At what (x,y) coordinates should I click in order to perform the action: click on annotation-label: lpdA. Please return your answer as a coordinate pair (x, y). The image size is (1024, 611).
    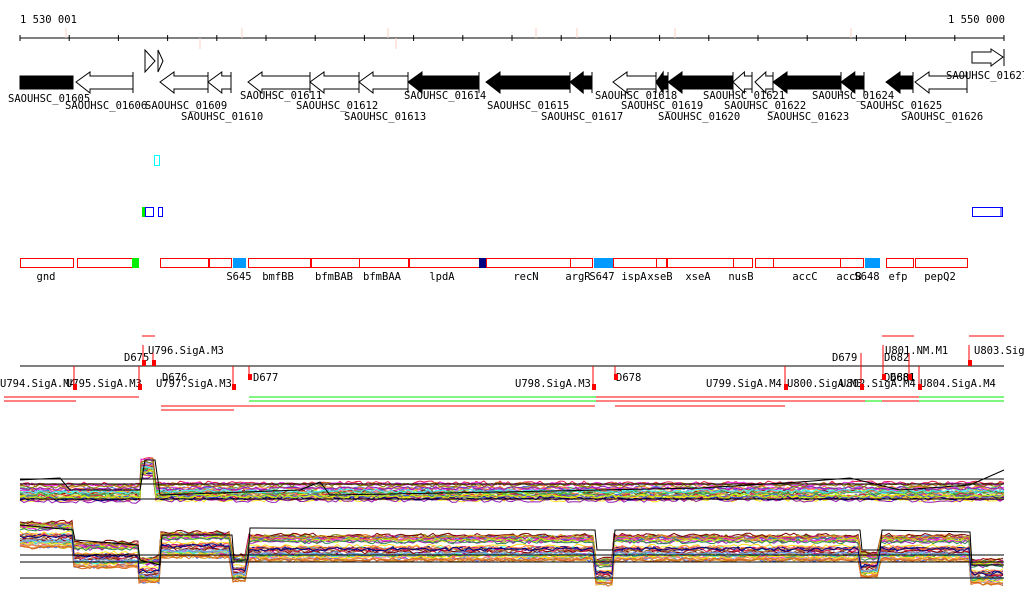
    Looking at the image, I should click on (442, 277).